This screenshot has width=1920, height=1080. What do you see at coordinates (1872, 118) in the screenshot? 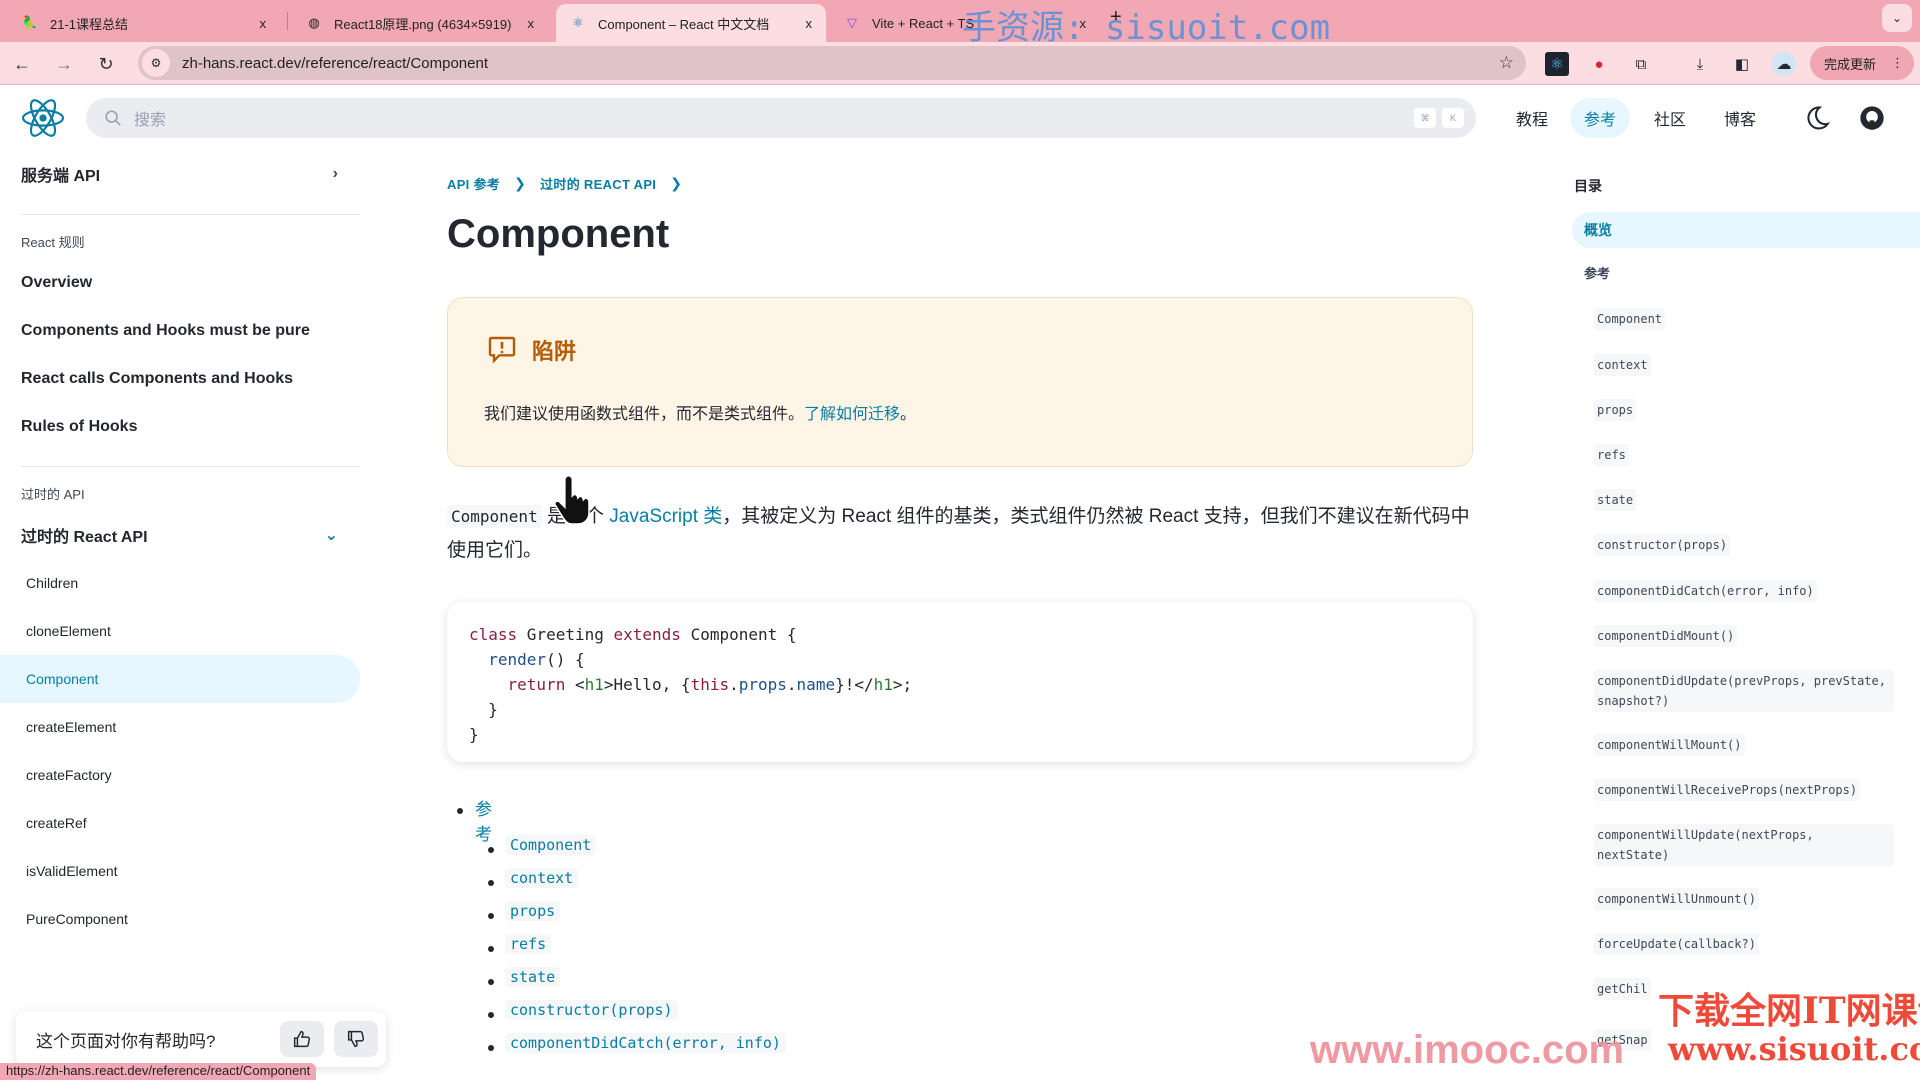
I see `github-icon` at bounding box center [1872, 118].